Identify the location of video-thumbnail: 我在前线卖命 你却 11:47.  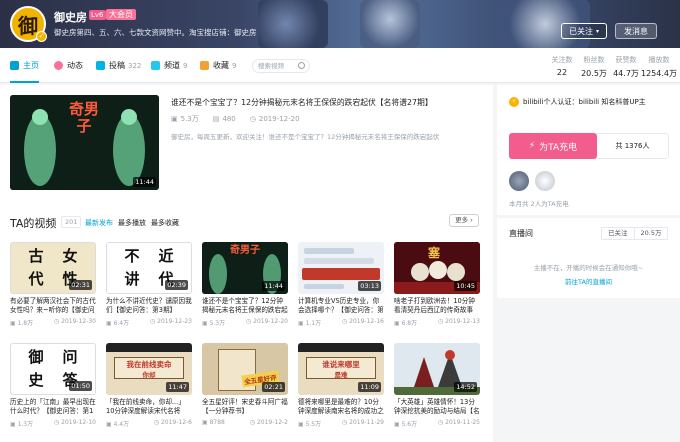
(149, 369).